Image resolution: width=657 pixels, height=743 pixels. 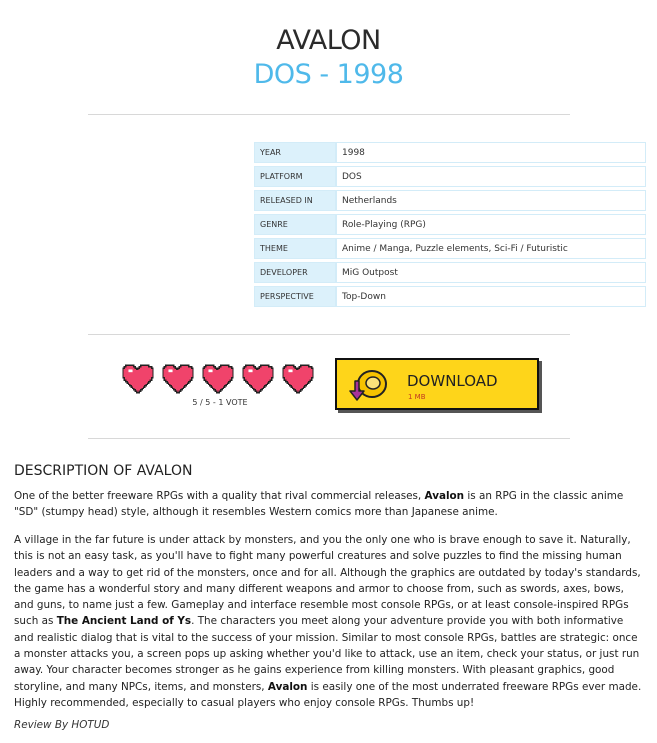 What do you see at coordinates (124, 621) in the screenshot?
I see `related-game-name: The Ancient Land of Ys` at bounding box center [124, 621].